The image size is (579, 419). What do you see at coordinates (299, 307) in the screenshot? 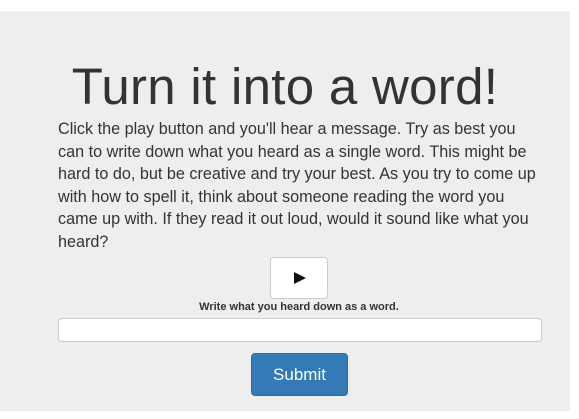
I see `word-field-label: Write what you heard down as a word.` at bounding box center [299, 307].